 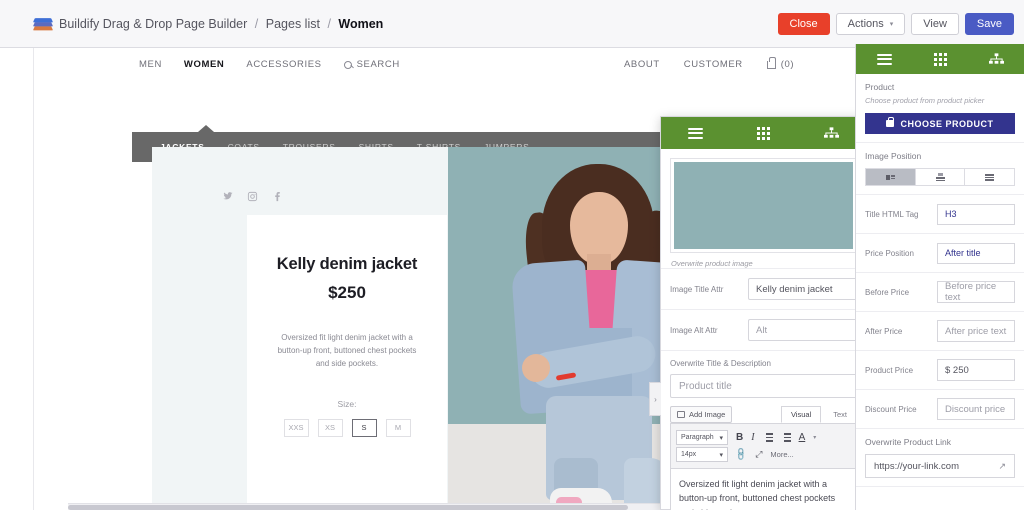 What do you see at coordinates (694, 330) in the screenshot?
I see `image-alt-attr-label: Image Alt Attr` at bounding box center [694, 330].